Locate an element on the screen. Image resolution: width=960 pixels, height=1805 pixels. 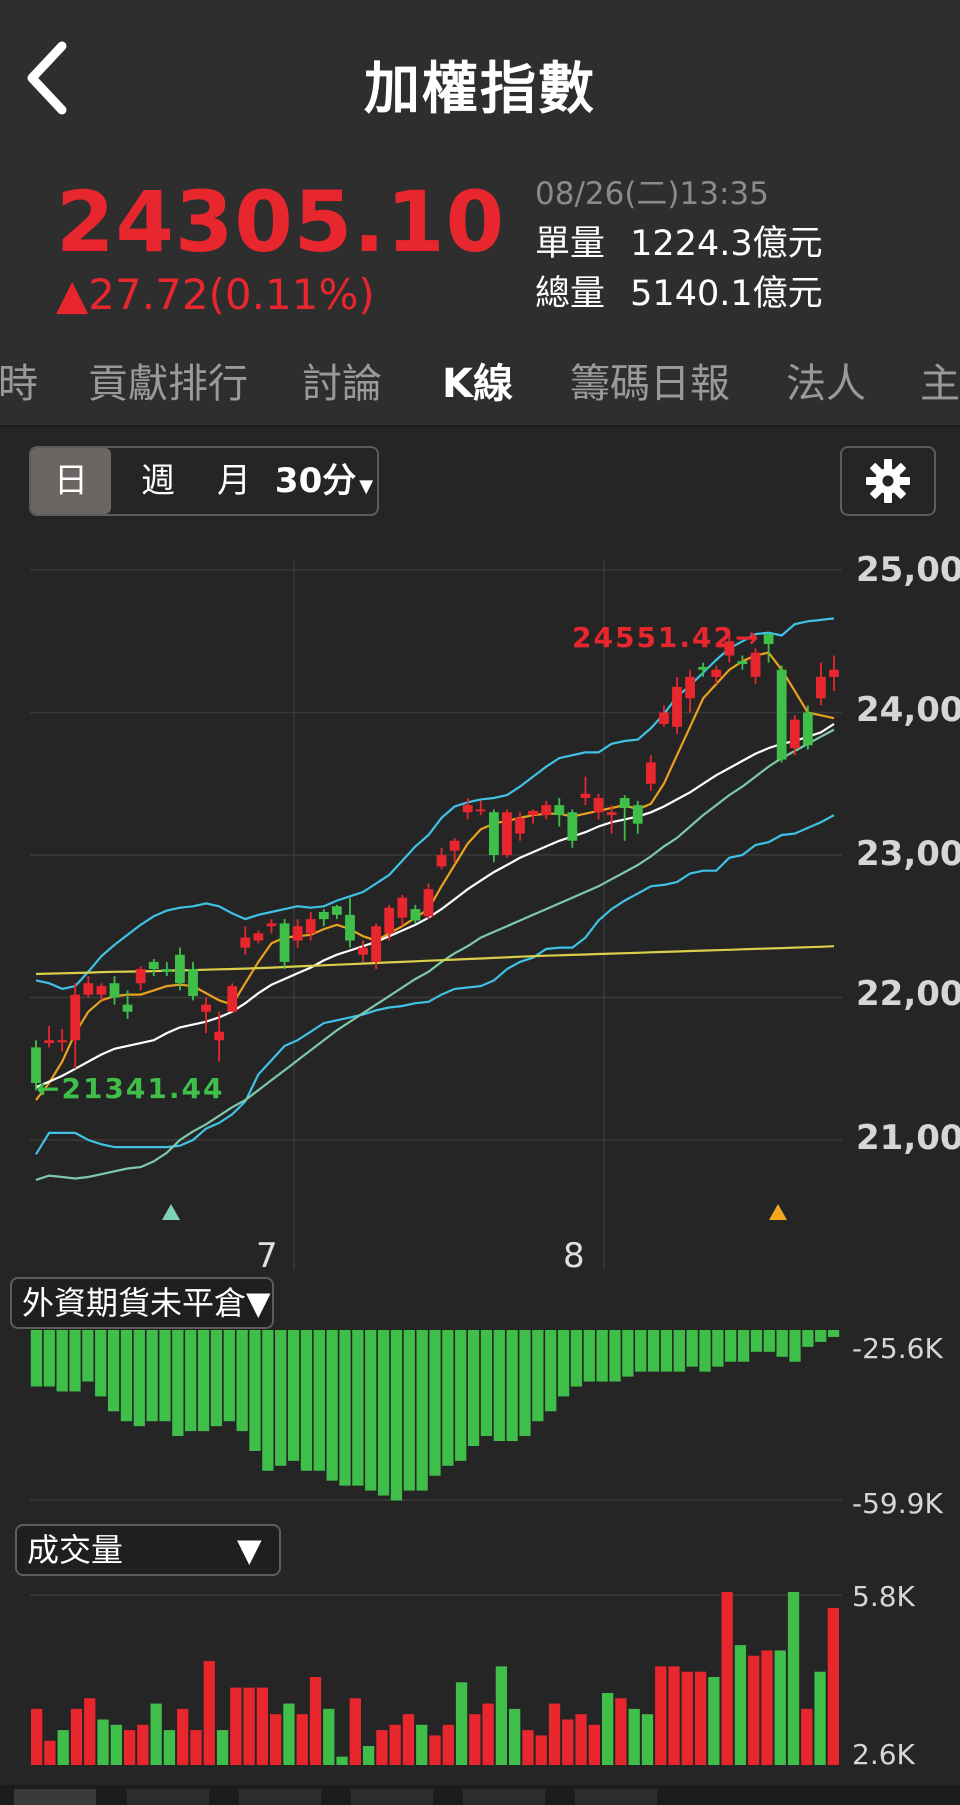
total-volume: 總量 5140.1億元 is located at coordinates (679, 290).